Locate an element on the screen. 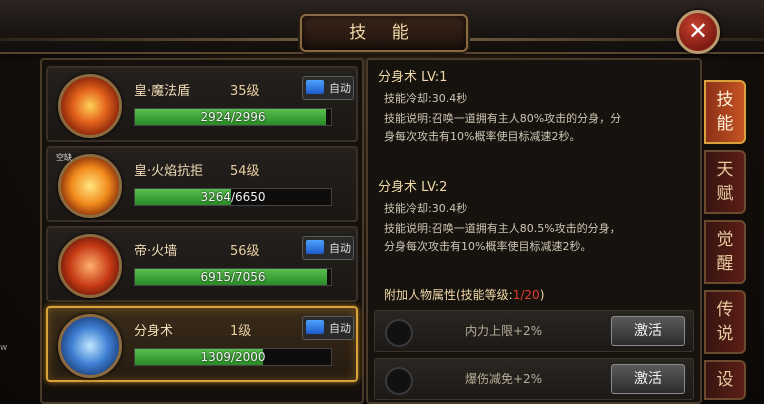  skill-level: 1级 is located at coordinates (241, 331).